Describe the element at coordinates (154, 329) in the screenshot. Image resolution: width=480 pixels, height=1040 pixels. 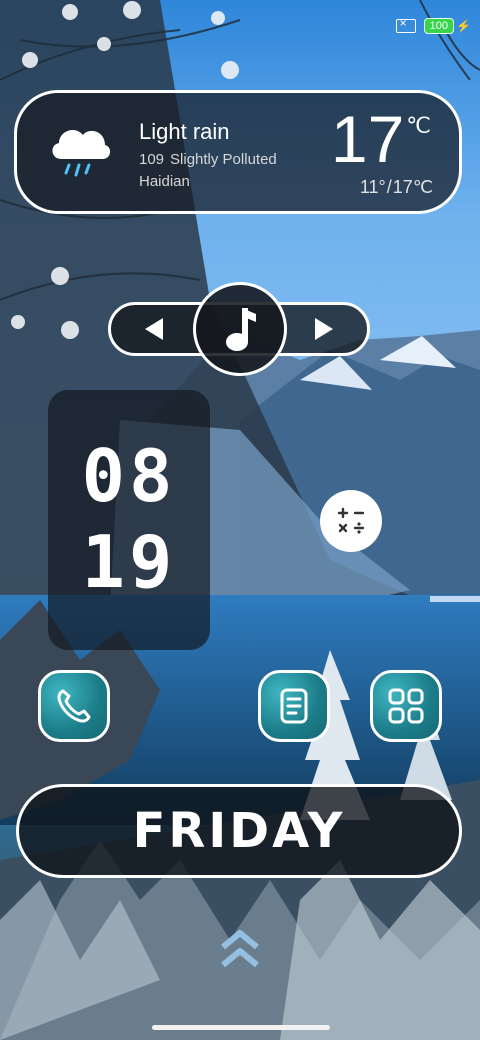
I see `previous-track-icon` at that location.